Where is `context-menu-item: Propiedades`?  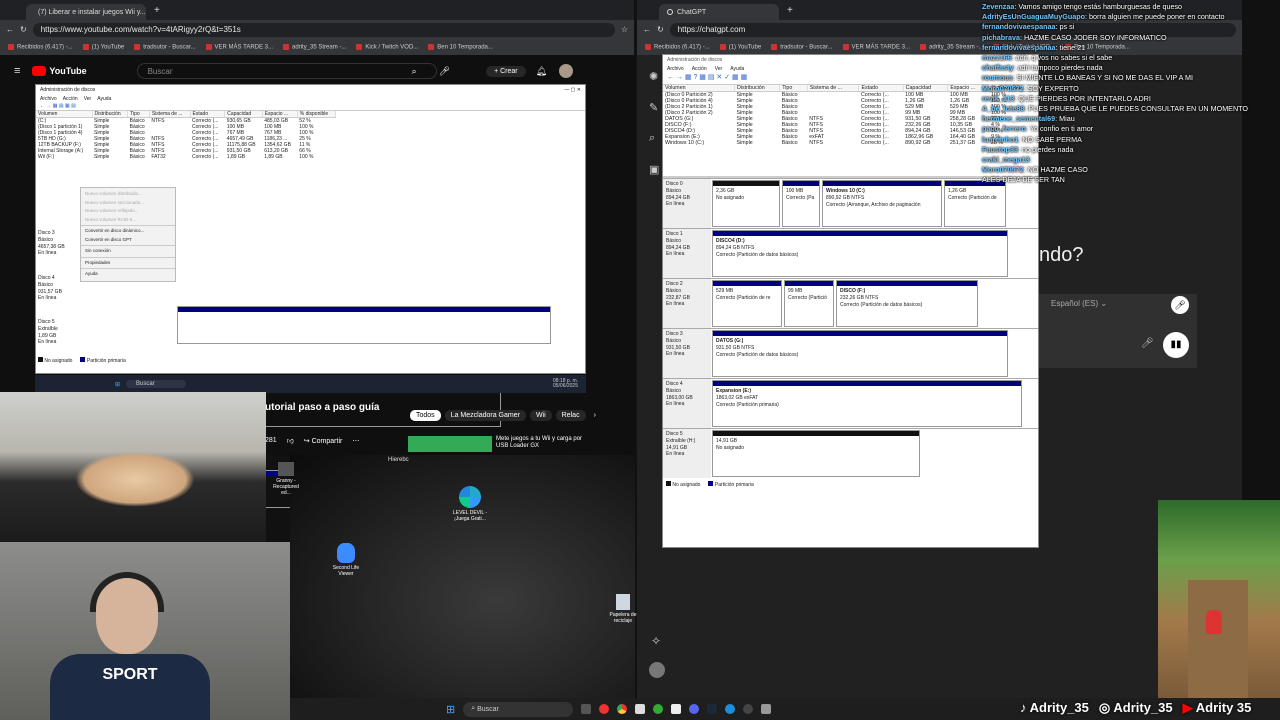
context-menu-item: Propiedades is located at coordinates (128, 263).